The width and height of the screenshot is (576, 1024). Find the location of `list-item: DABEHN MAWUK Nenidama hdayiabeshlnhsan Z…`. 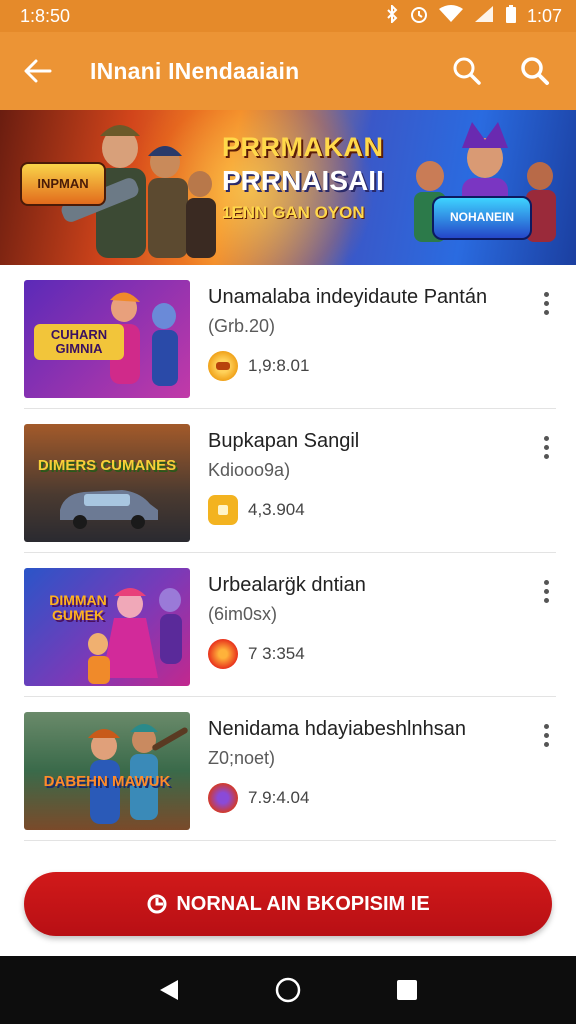

list-item: DABEHN MAWUK Nenidama hdayiabeshlnhsan Z… is located at coordinates (288, 769).